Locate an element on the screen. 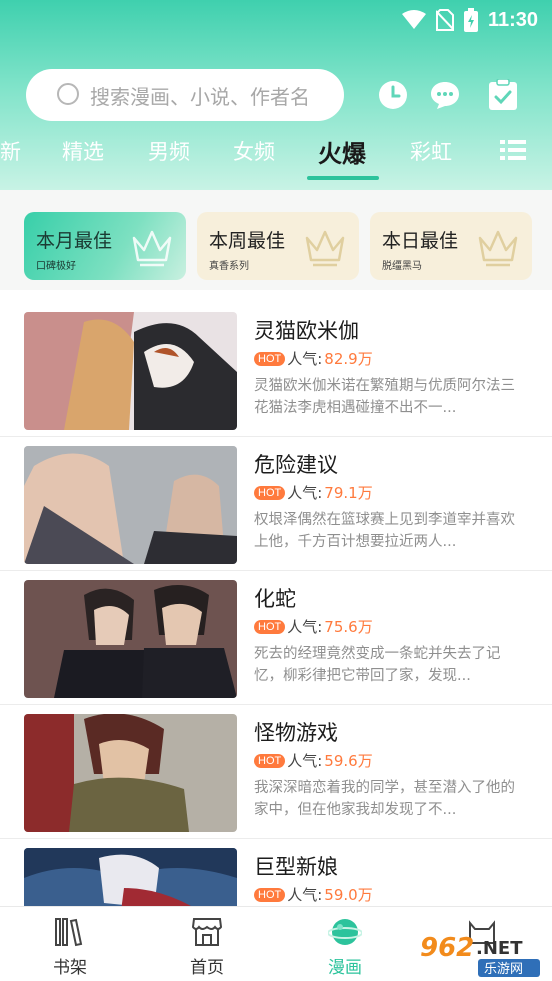 This screenshot has height=981, width=552. nav-comics: 漫画 is located at coordinates (345, 944).